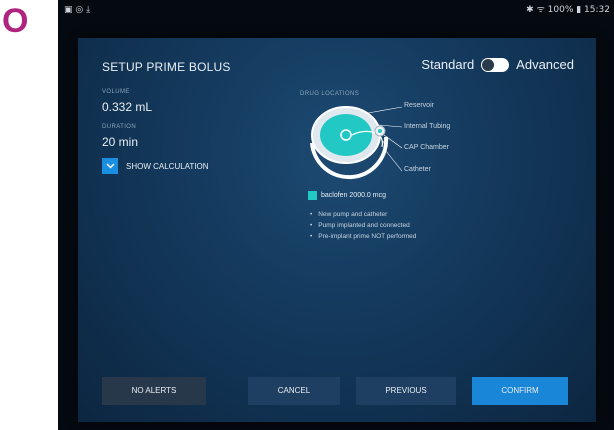 This screenshot has height=430, width=614. What do you see at coordinates (294, 391) in the screenshot?
I see `cancel-button: CANCEL` at bounding box center [294, 391].